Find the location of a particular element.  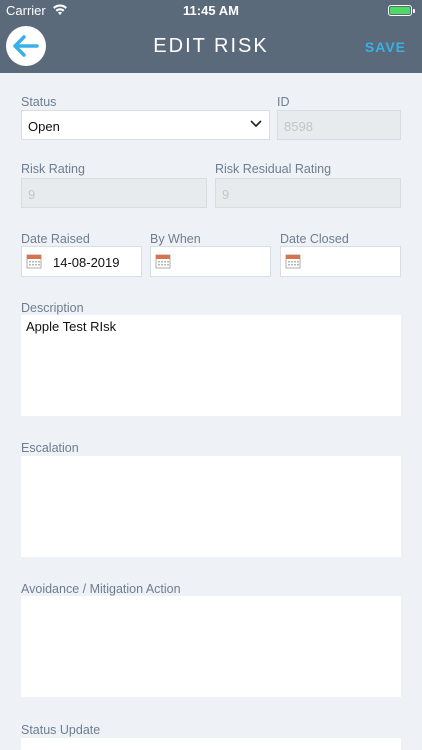

status-value: Open is located at coordinates (44, 126).